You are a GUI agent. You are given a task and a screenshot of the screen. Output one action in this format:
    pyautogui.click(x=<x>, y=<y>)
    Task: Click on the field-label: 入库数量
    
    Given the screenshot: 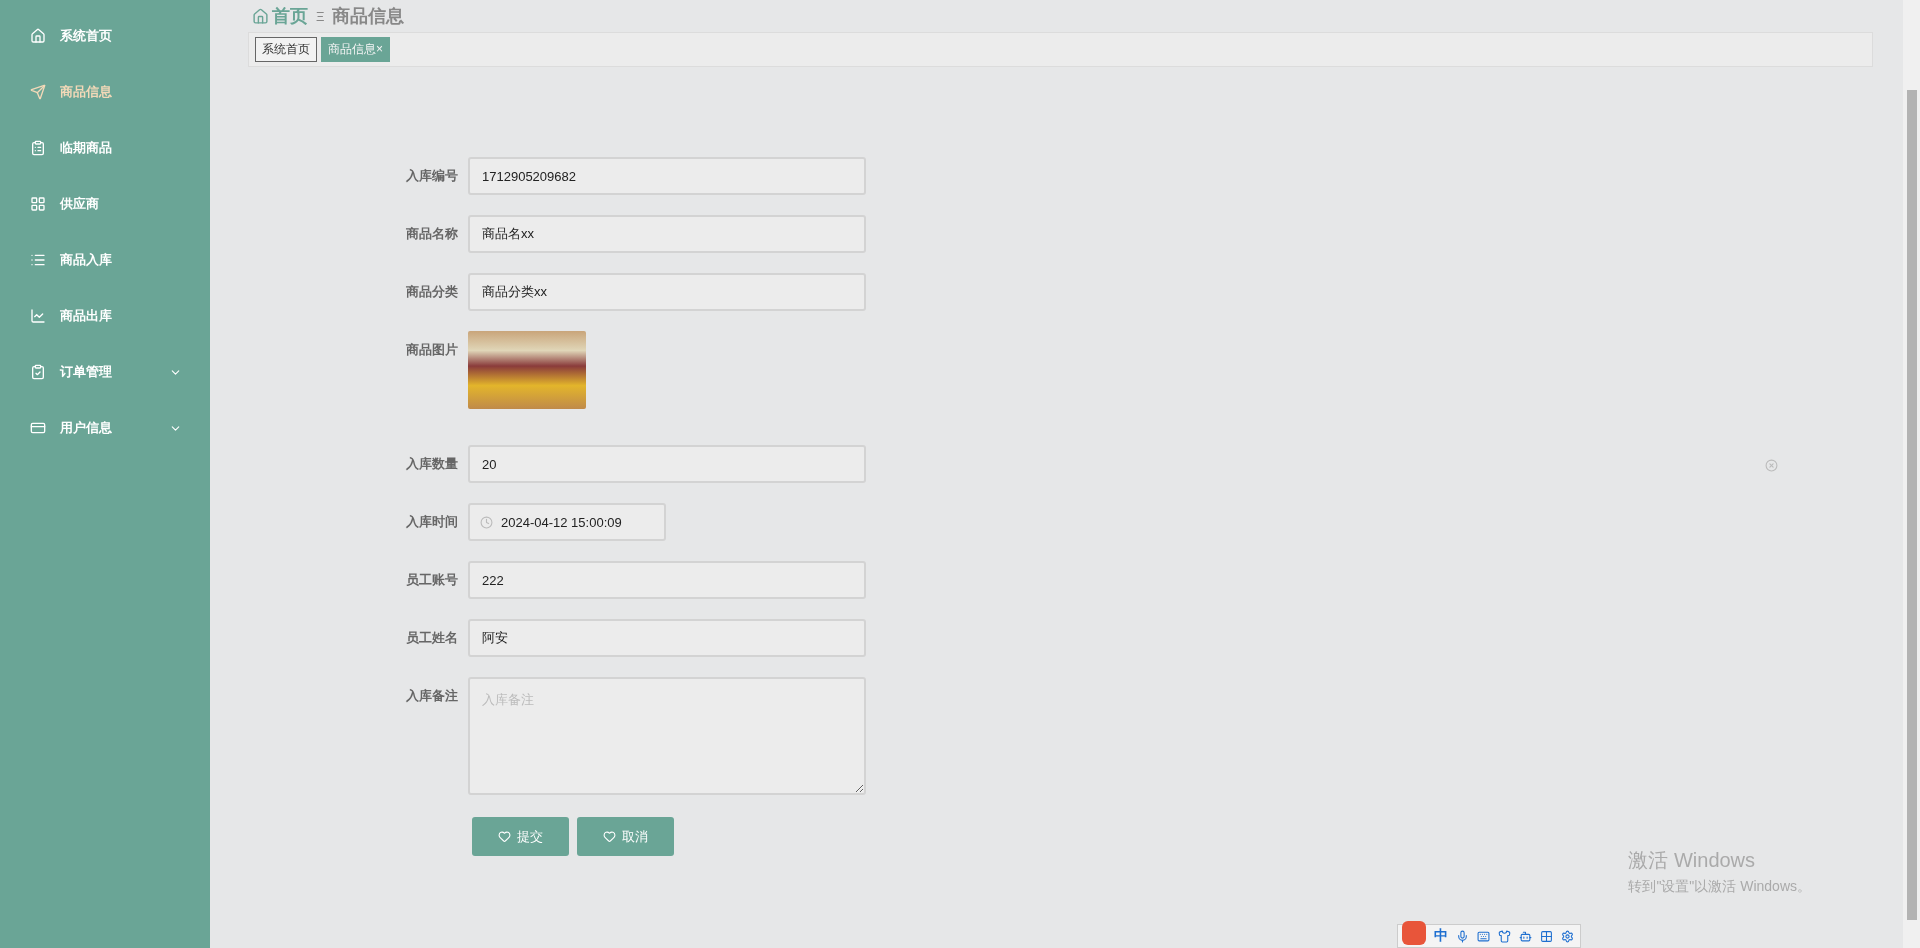 What is the action you would take?
    pyautogui.click(x=431, y=464)
    